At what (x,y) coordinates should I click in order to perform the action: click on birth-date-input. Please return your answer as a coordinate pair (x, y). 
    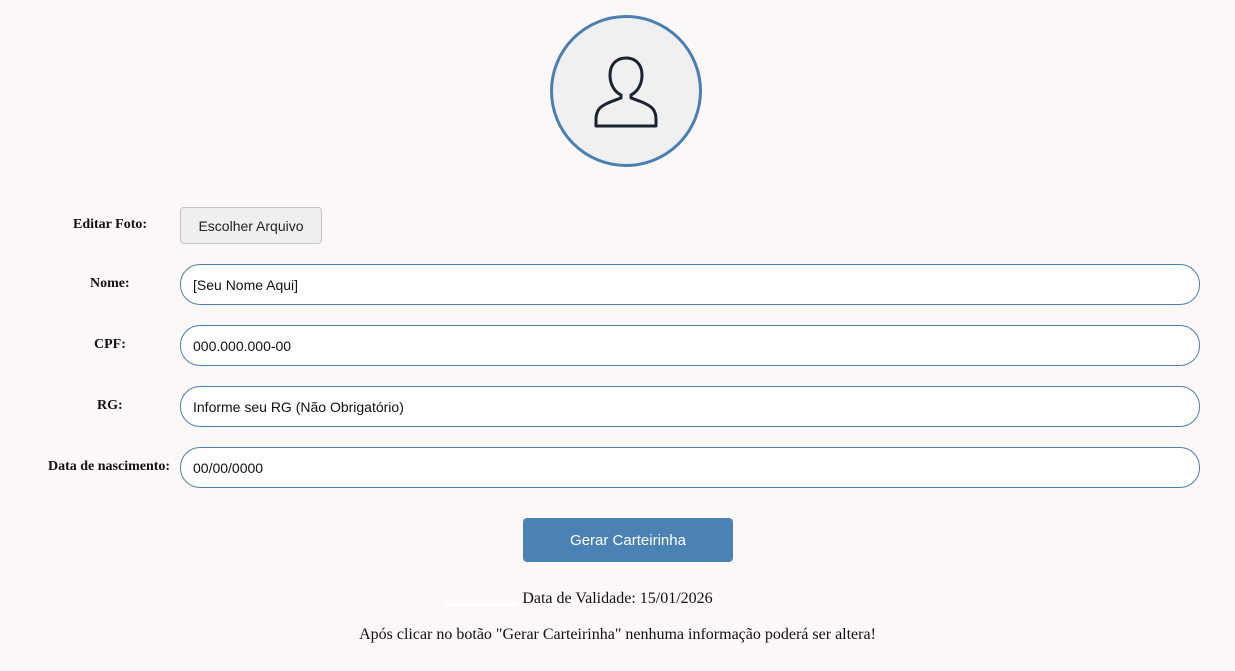
    Looking at the image, I should click on (690, 467).